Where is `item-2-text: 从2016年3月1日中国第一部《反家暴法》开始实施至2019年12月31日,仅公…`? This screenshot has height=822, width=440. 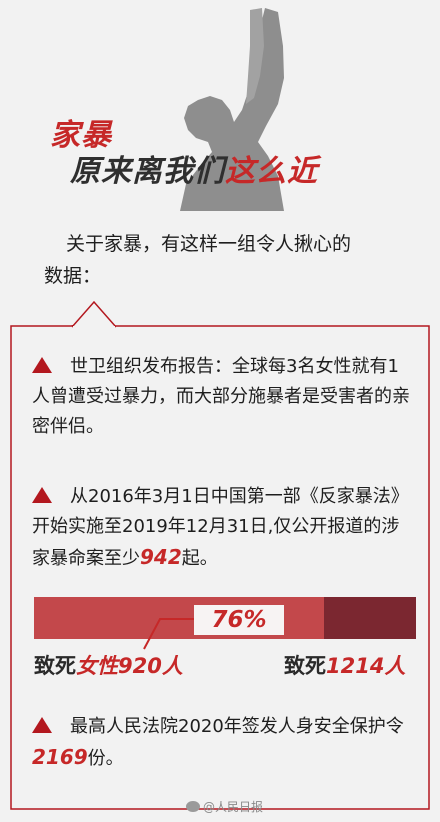 item-2-text: 从2016年3月1日中国第一部《反家暴法》开始实施至2019年12月31日,仅公… is located at coordinates (220, 527).